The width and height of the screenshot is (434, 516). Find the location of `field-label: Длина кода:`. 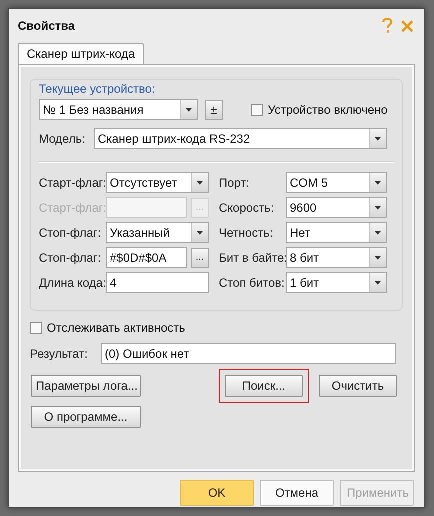

field-label: Длина кода: is located at coordinates (72, 283).